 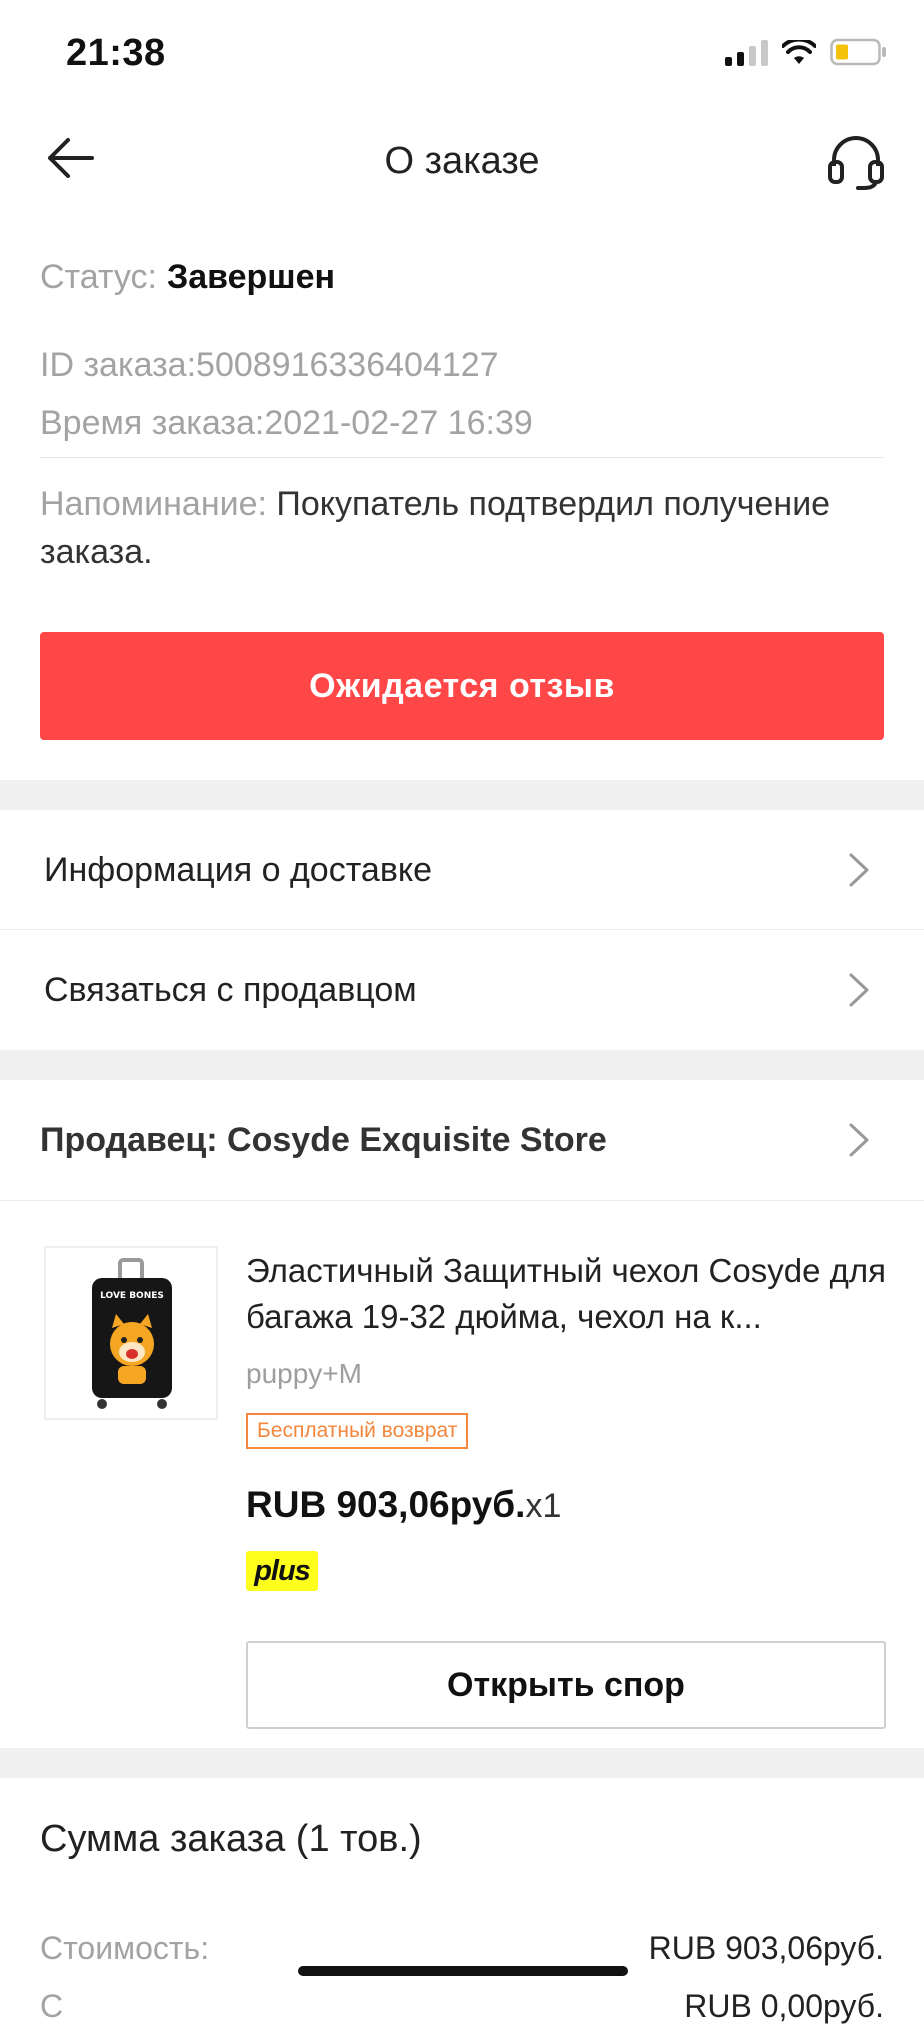 What do you see at coordinates (357, 1431) in the screenshot?
I see `free-return-badge: Бесплатный возврат` at bounding box center [357, 1431].